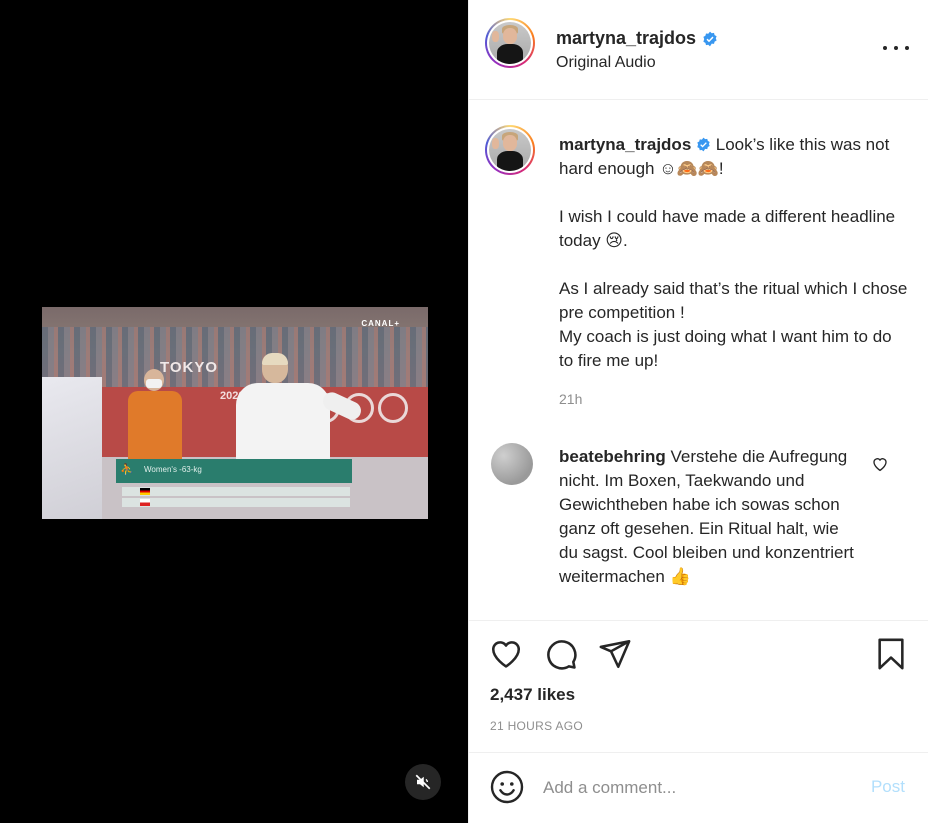  I want to click on muted-speaker-icon, so click(423, 782).